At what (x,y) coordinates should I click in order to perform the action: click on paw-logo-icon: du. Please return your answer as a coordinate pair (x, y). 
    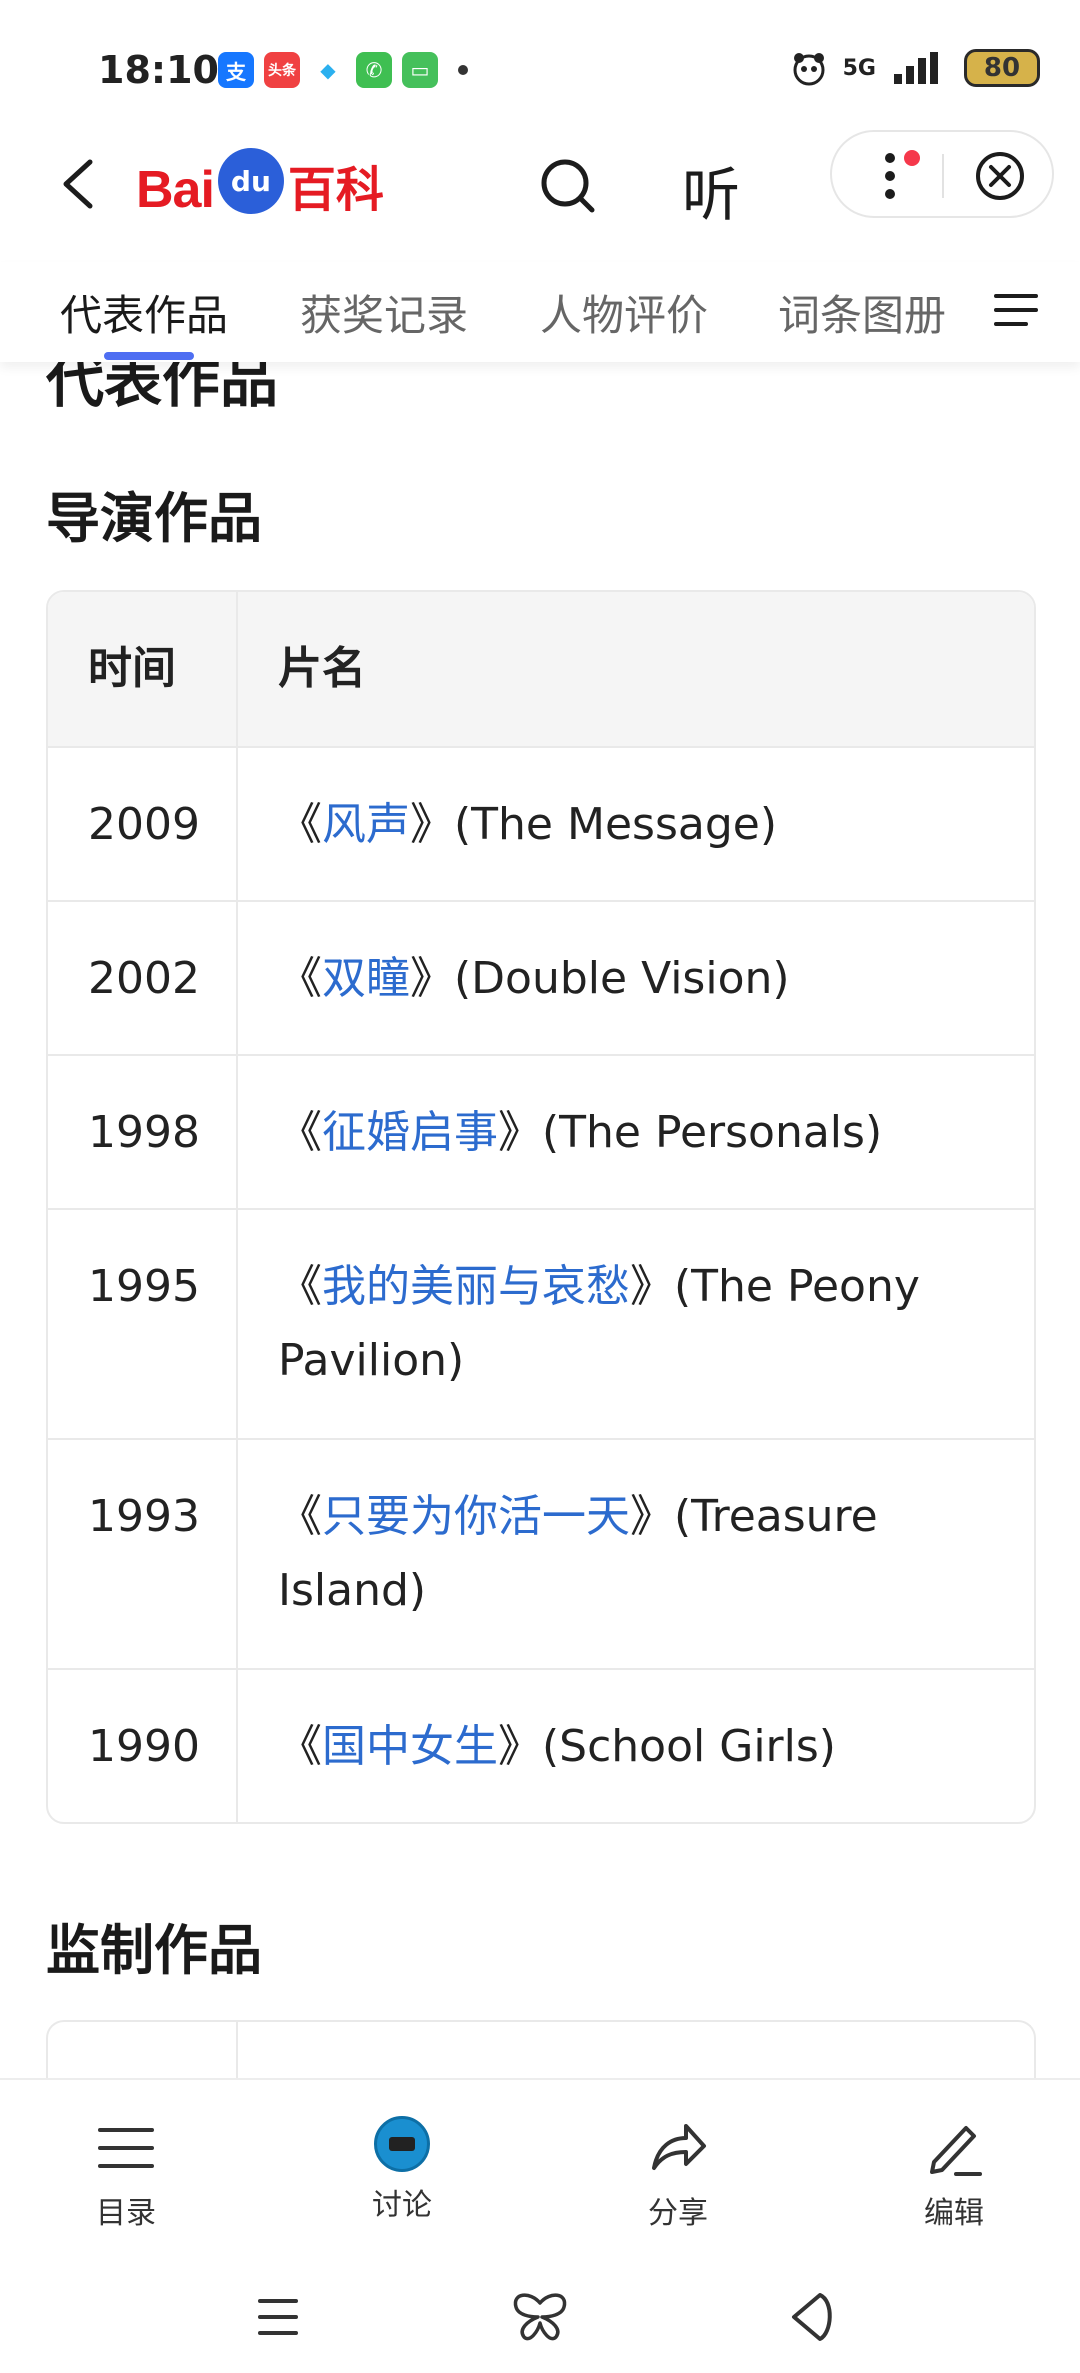
    Looking at the image, I should click on (250, 181).